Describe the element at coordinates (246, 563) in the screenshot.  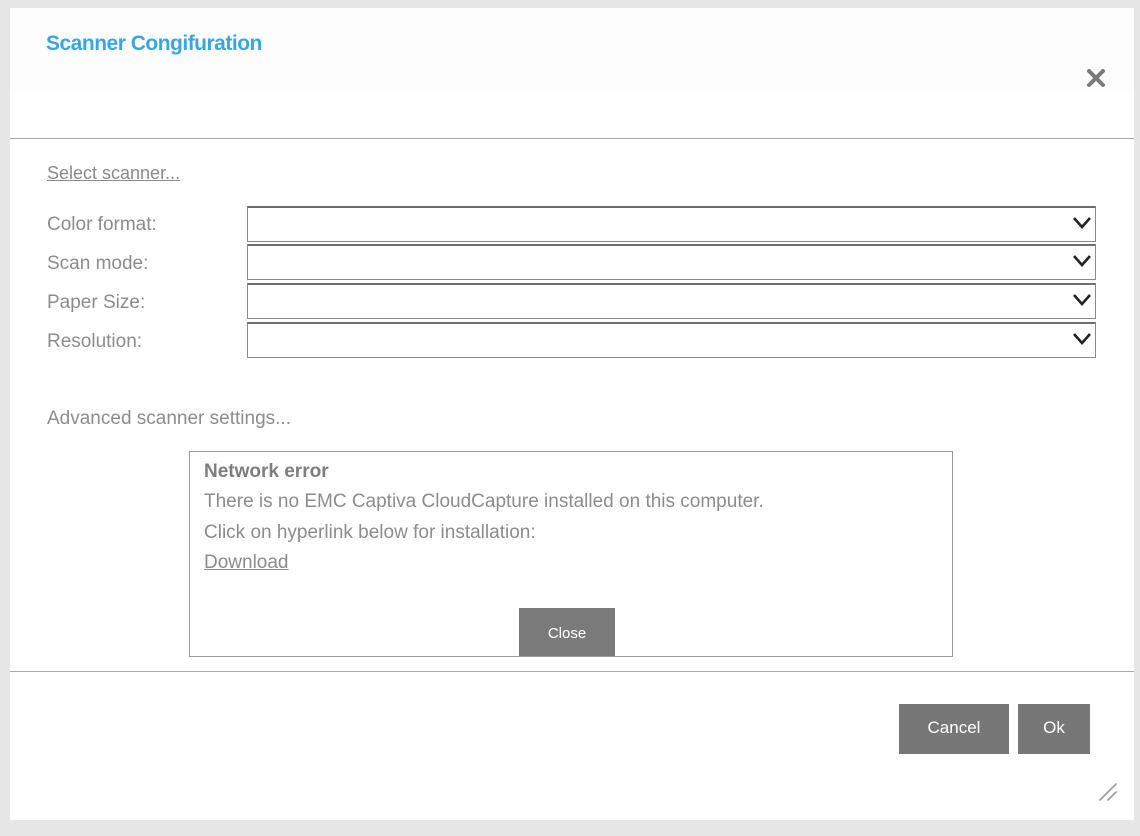
I see `download-link: Download` at that location.